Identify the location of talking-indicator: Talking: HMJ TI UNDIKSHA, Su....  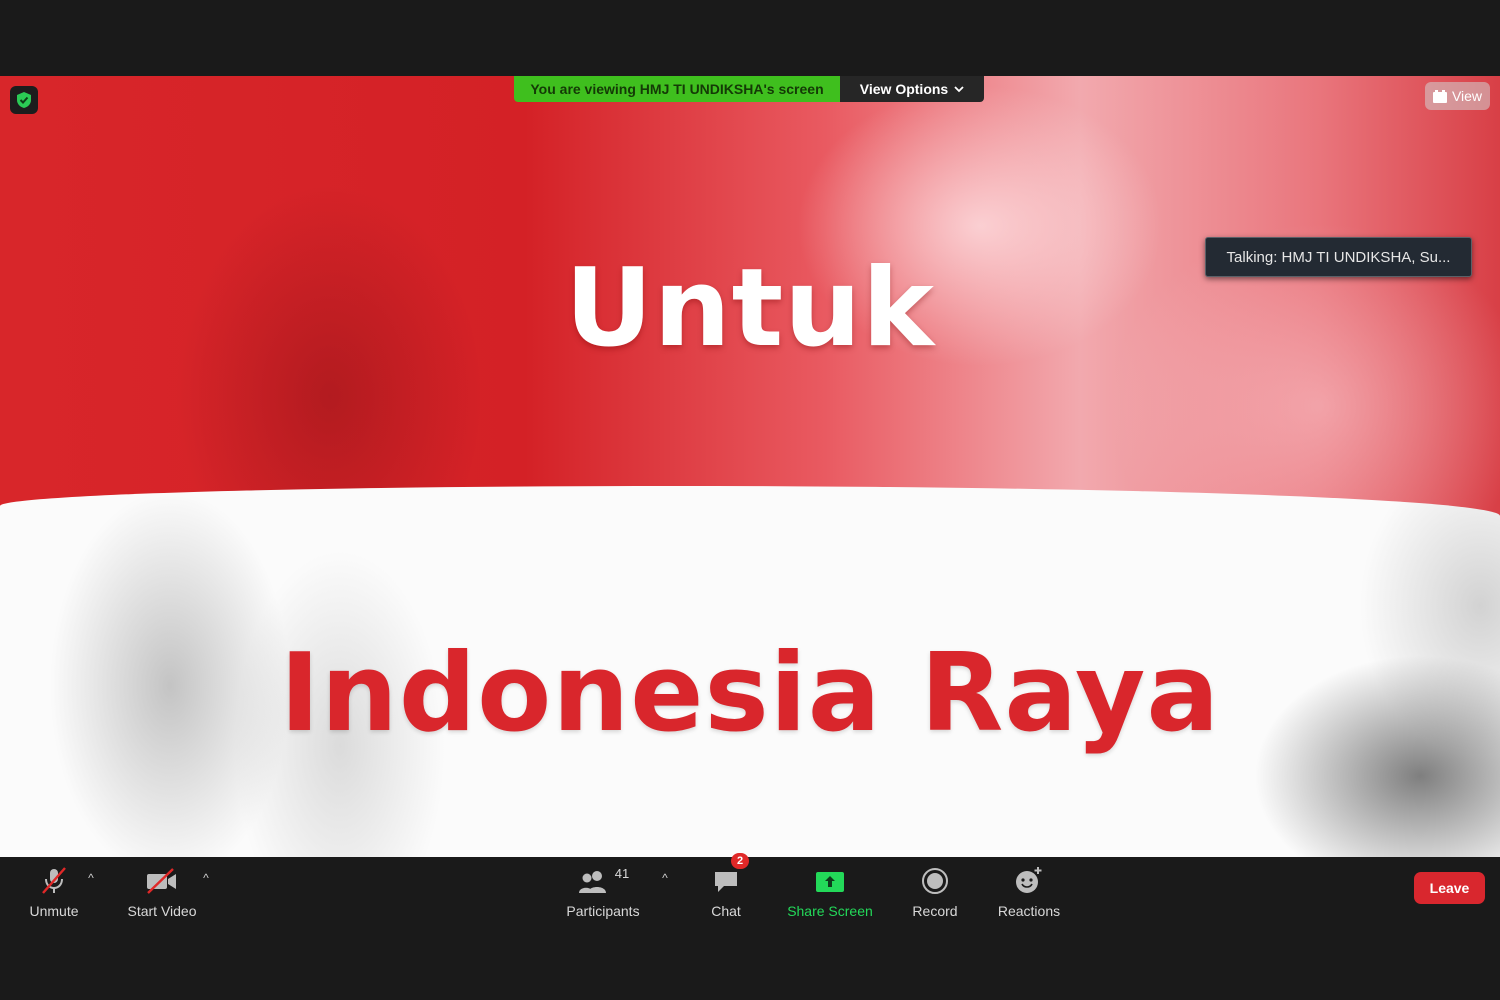
(1338, 257).